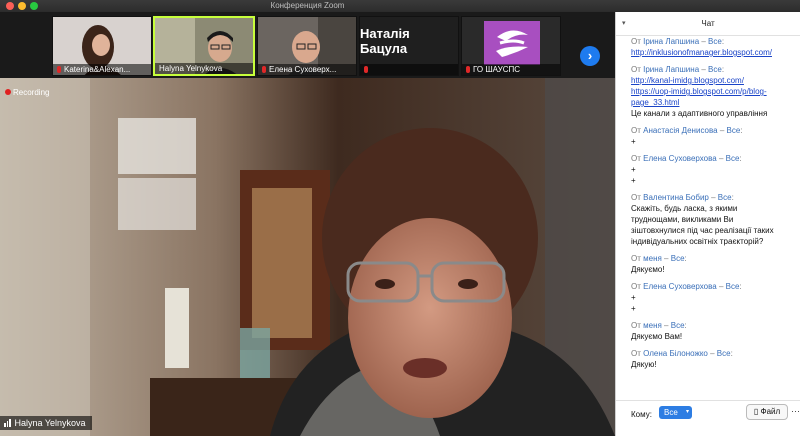 Image resolution: width=800 pixels, height=436 pixels. What do you see at coordinates (767, 412) in the screenshot?
I see `file-button: ▯ Файл` at bounding box center [767, 412].